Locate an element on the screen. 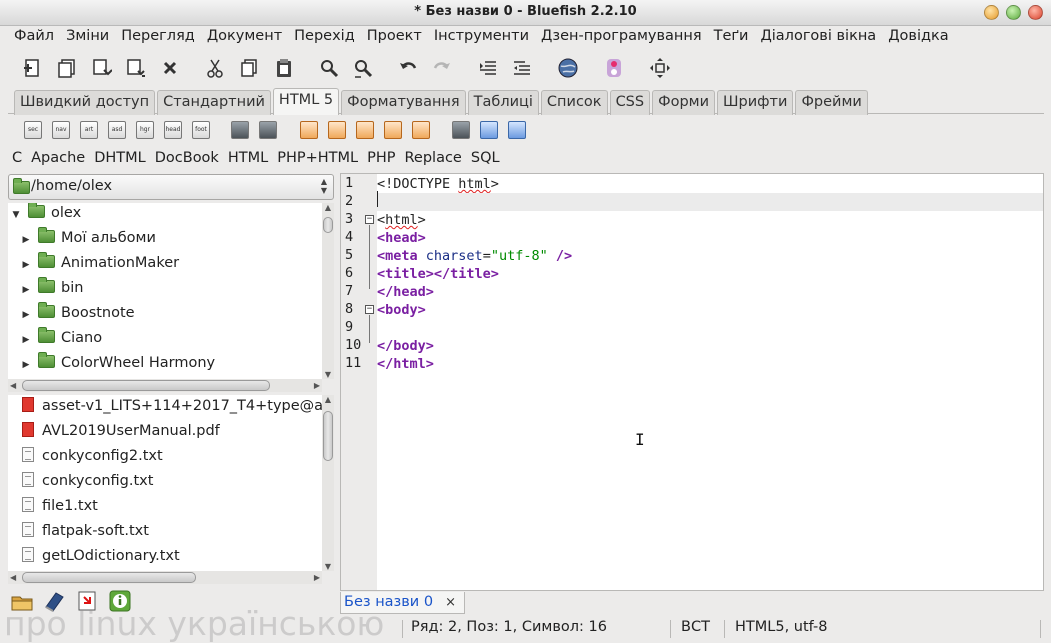 Image resolution: width=1051 pixels, height=643 pixels. close-tab-icon: × is located at coordinates (450, 602).